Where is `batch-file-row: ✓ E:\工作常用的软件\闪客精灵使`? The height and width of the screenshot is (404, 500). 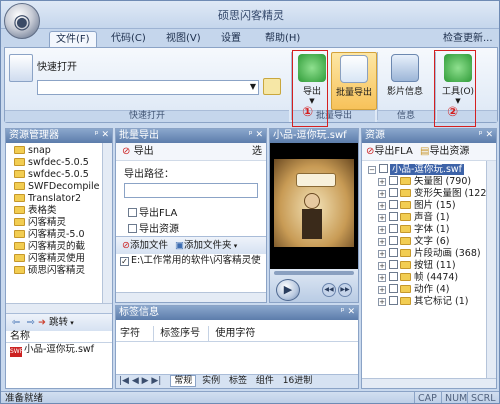
batch-file-row: ✓ E:\工作常用的软件\闪客精灵使 is located at coordinates (191, 261).